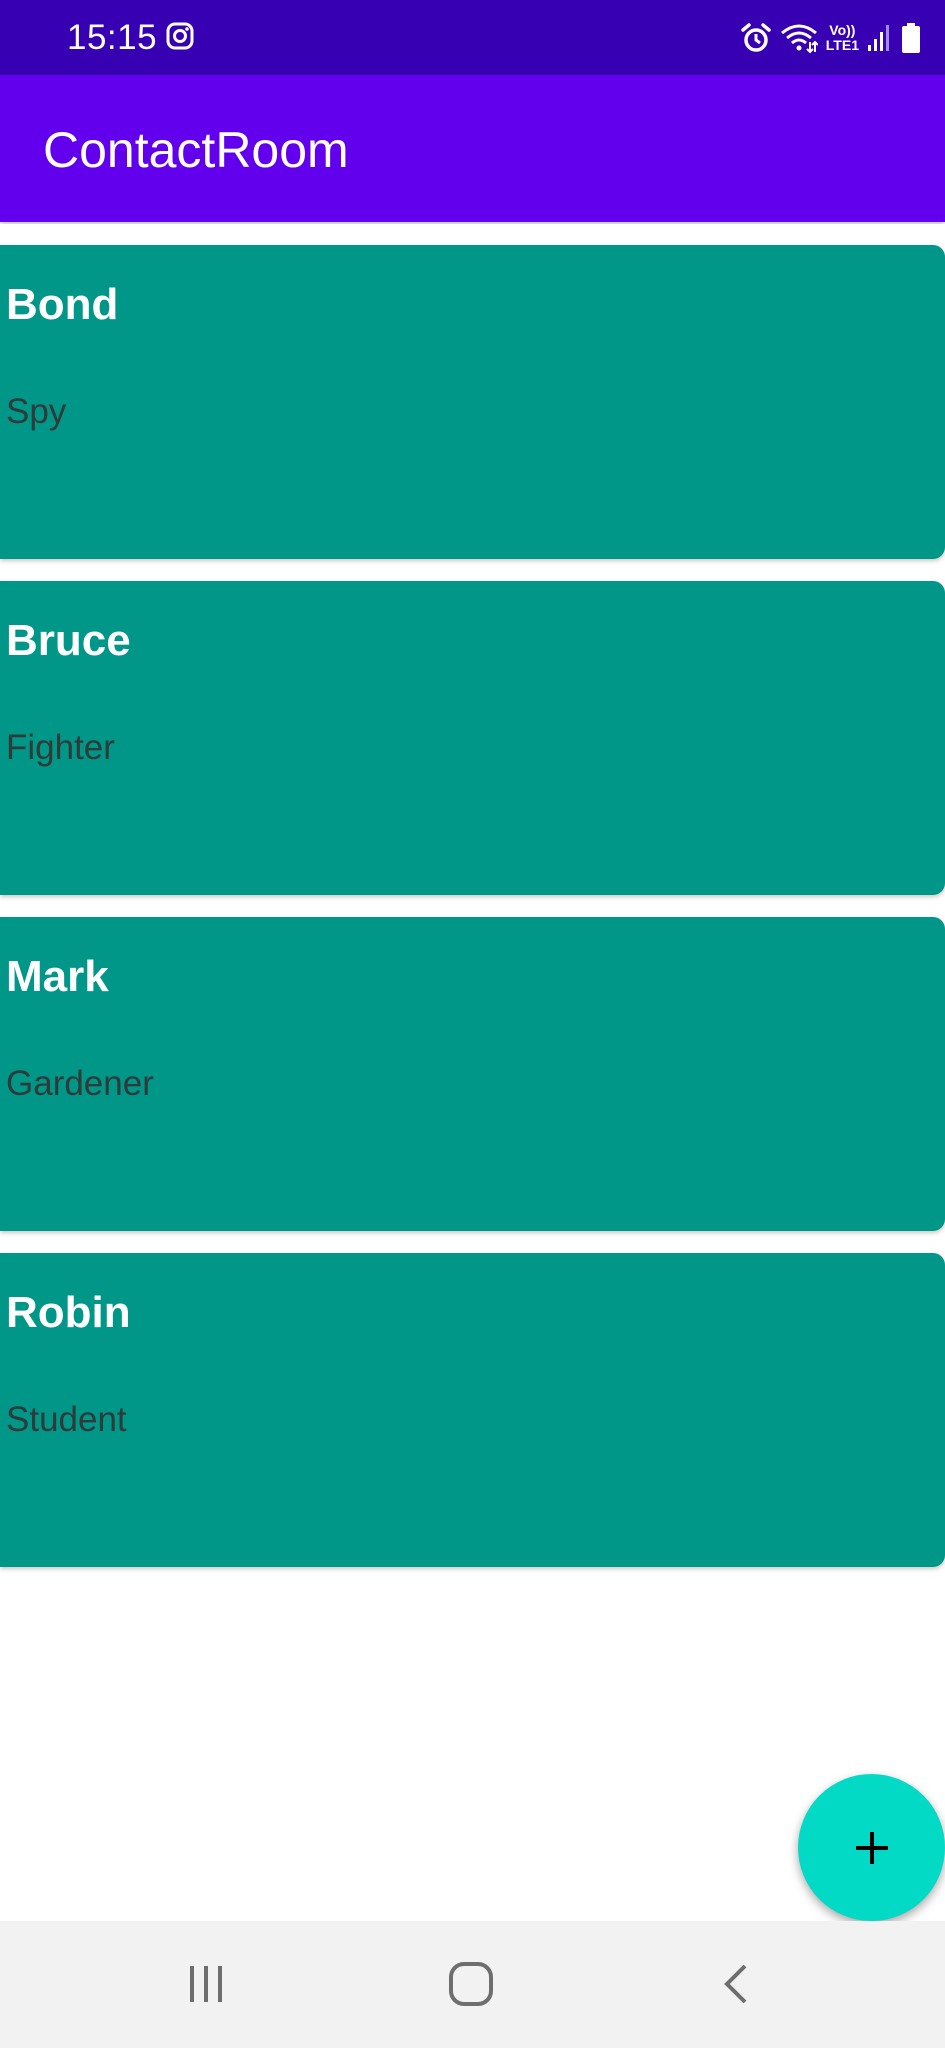 The height and width of the screenshot is (2048, 945). Describe the element at coordinates (66, 1419) in the screenshot. I see `contact-occupation: Student` at that location.